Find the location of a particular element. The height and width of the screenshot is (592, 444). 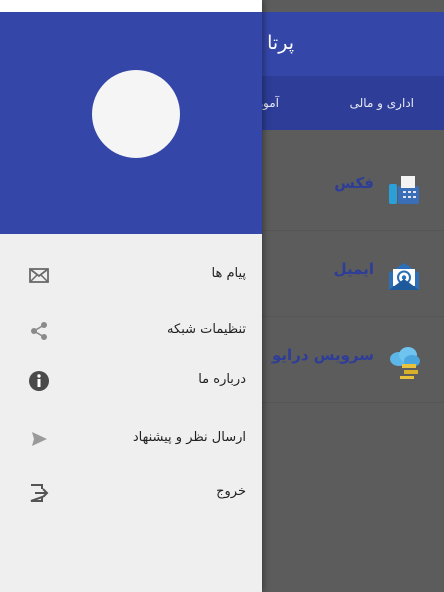

send-icon is located at coordinates (39, 439).